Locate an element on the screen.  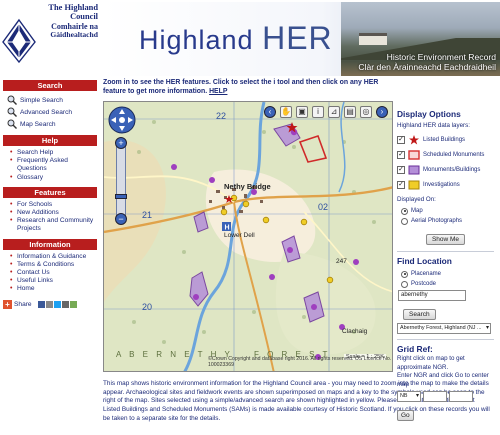
useful-links-link: • Useful Links is located at coordinates (50, 281).